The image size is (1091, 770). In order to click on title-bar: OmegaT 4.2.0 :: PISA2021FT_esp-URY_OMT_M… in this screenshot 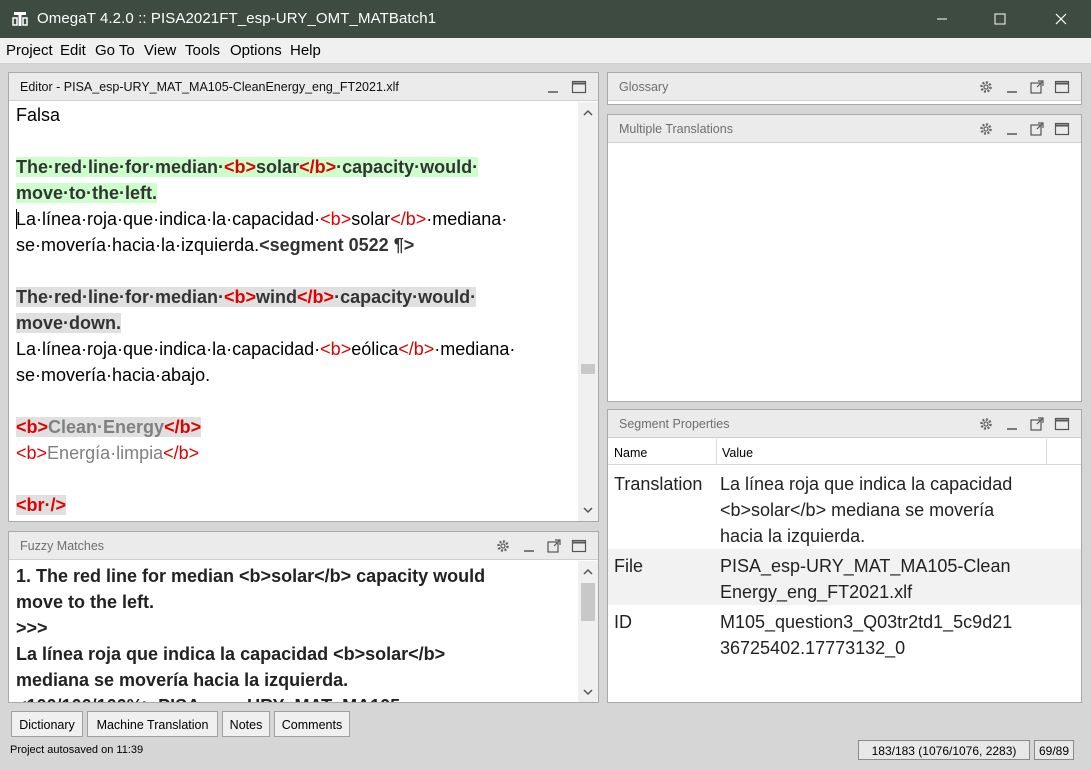, I will do `click(545, 19)`.